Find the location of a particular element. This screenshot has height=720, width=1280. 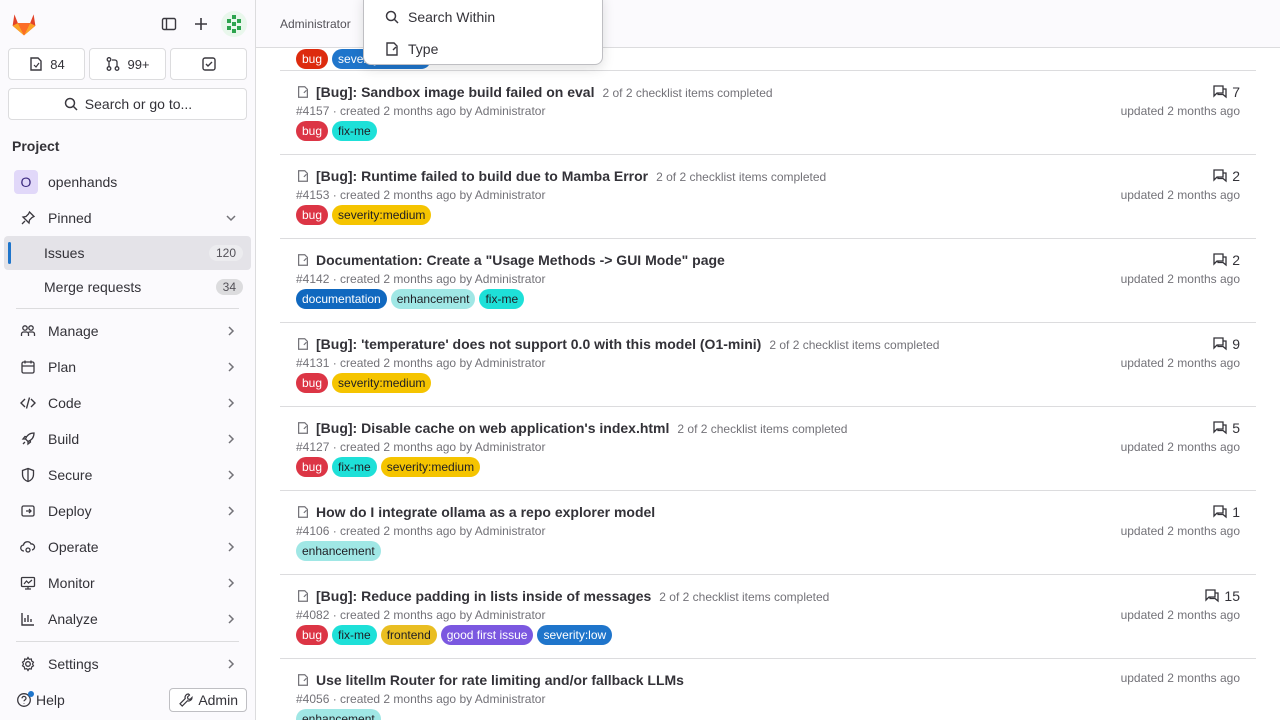

monitor-icon is located at coordinates (28, 583).